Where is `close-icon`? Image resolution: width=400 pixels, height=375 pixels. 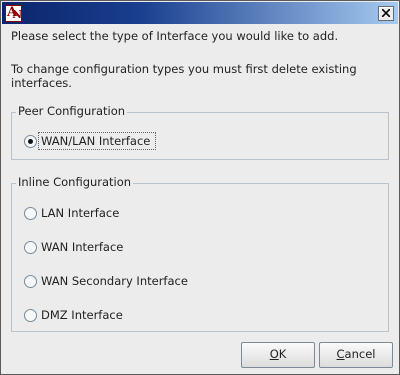
close-icon is located at coordinates (386, 13).